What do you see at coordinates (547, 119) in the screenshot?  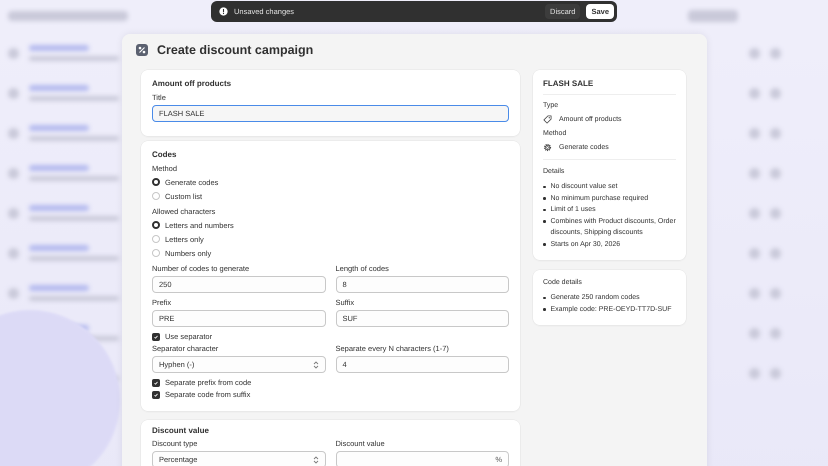 I see `tag-icon` at bounding box center [547, 119].